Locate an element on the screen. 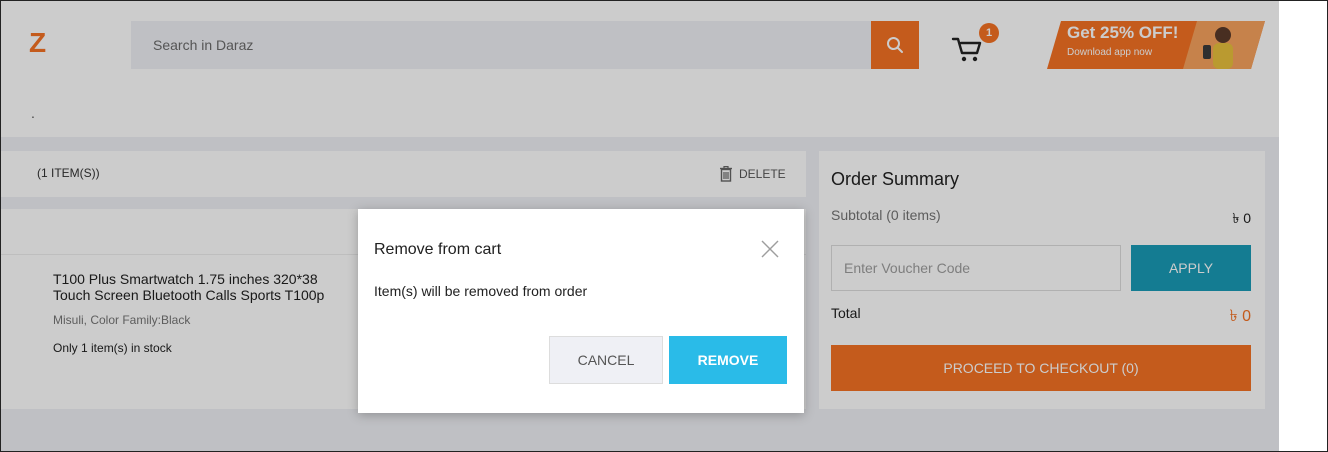 This screenshot has width=1328, height=452. dialog-message: Item(s) will be removed from order is located at coordinates (481, 291).